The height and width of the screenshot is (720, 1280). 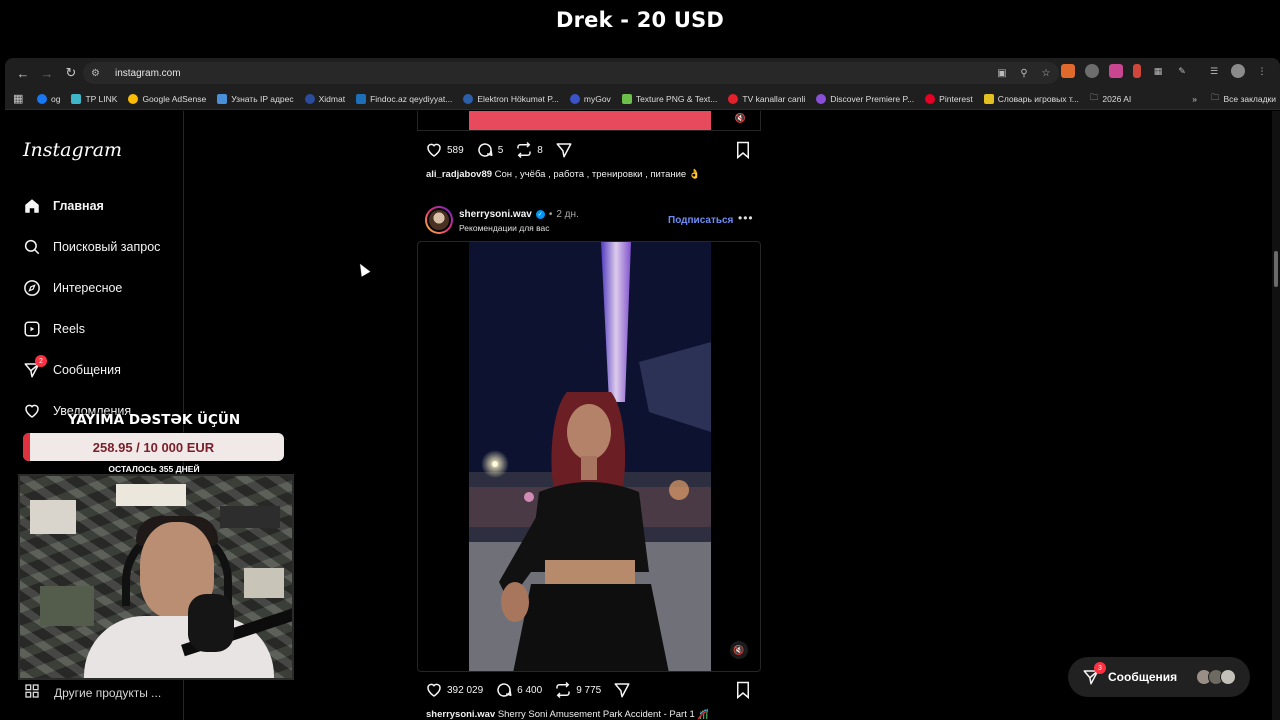 I want to click on extensions-area: ▦ ✎ ☰ ⋮, so click(x=1165, y=71).